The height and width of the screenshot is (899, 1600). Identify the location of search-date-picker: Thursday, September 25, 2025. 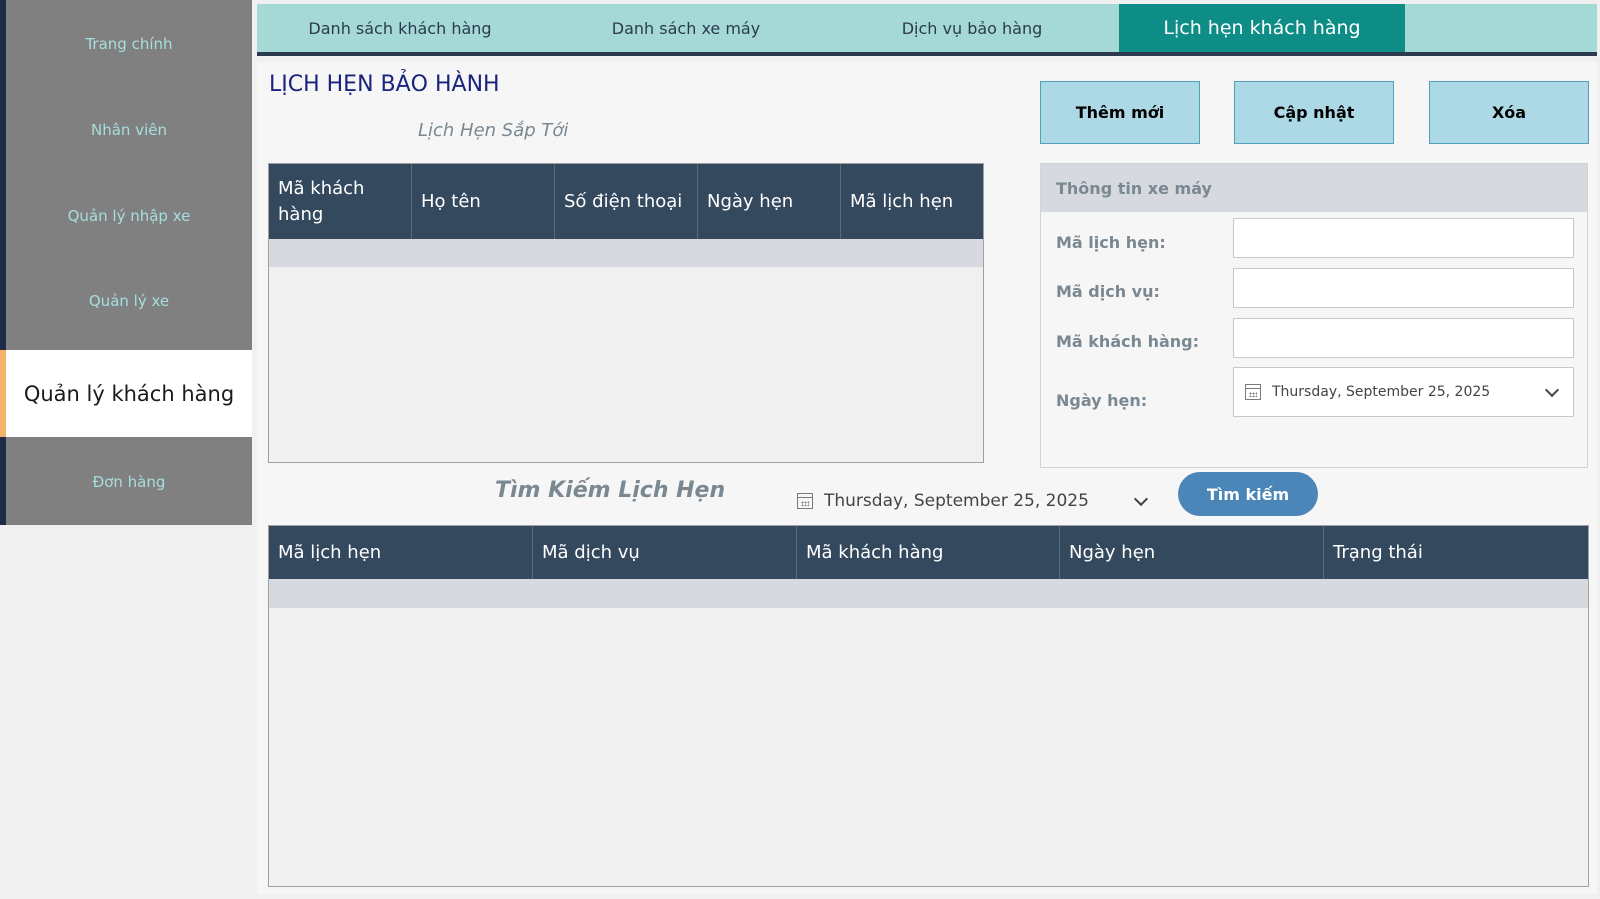
(974, 501).